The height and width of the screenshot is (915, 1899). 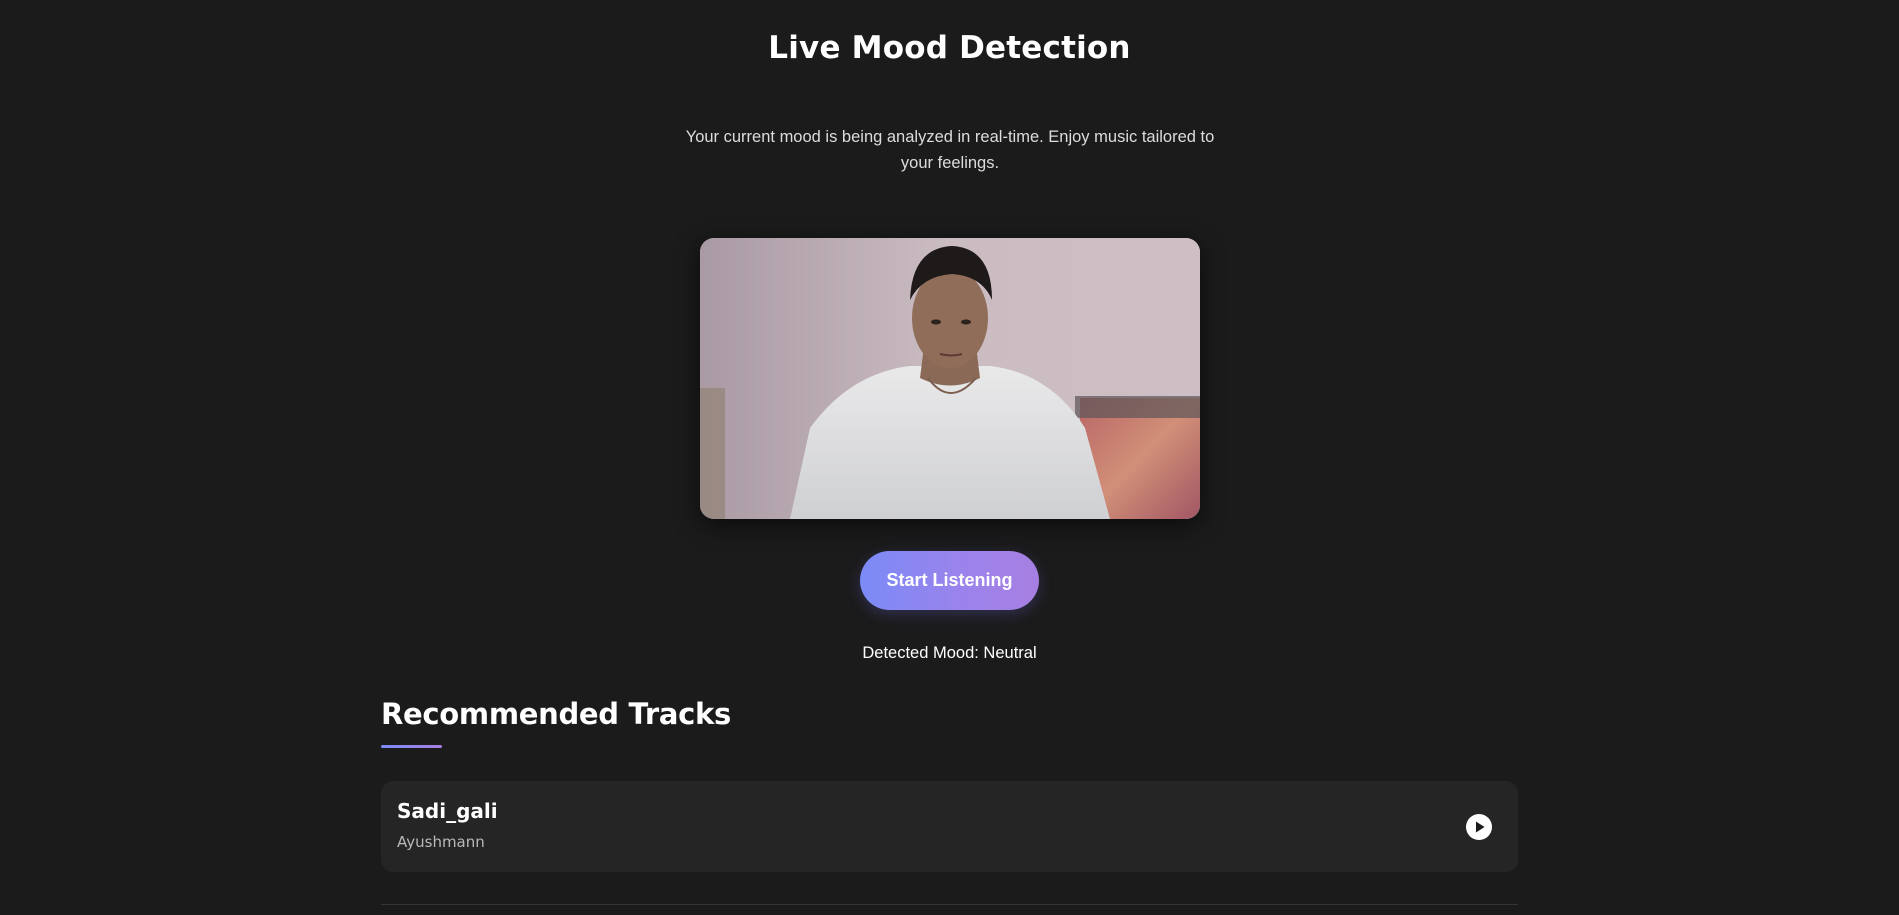 I want to click on webcam-person-illustration, so click(x=950, y=378).